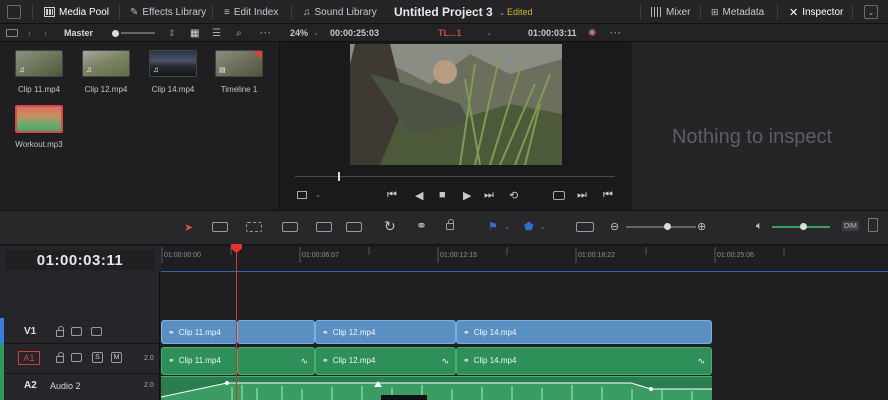  I want to click on track-title: Audio 2, so click(65, 386).